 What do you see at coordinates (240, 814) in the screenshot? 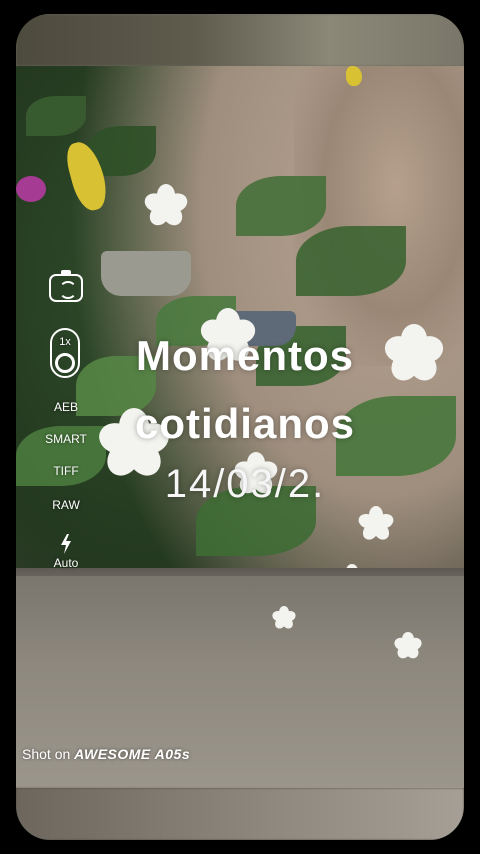
I see `blurred-bottom-edge` at bounding box center [240, 814].